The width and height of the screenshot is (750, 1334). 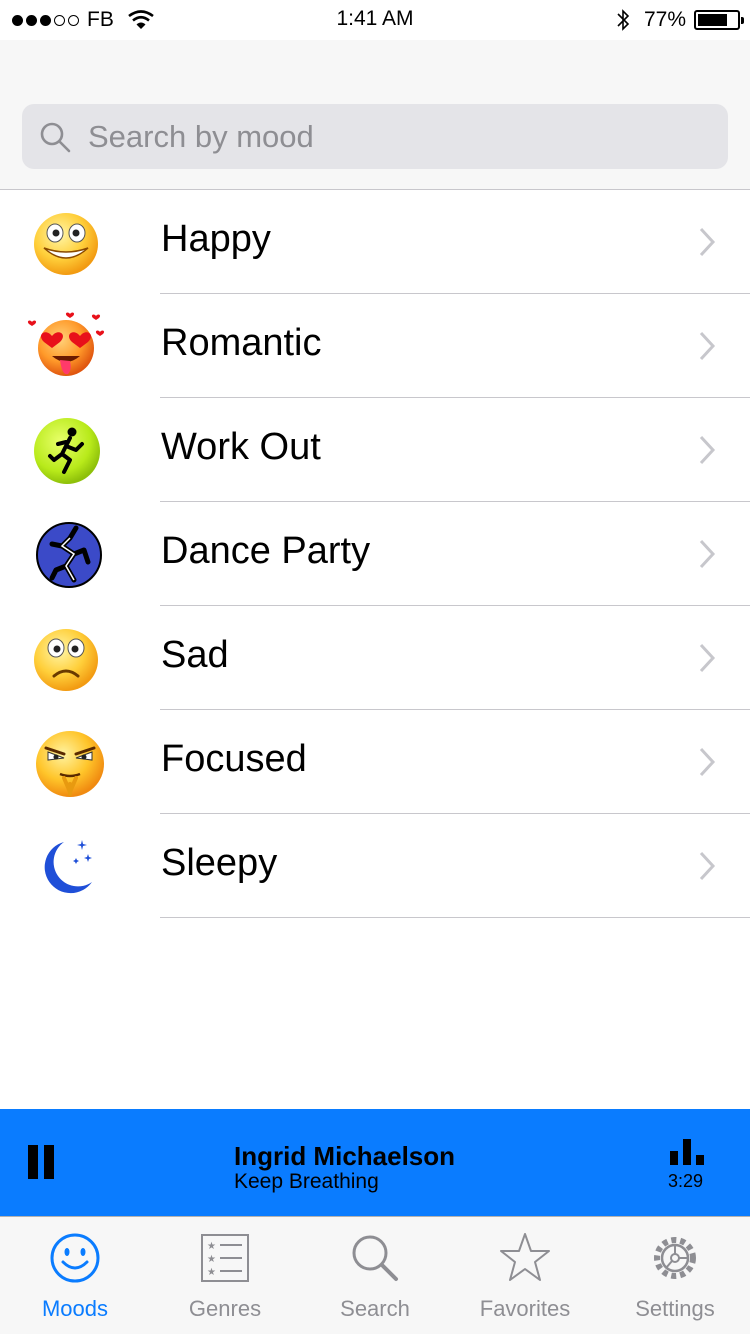 I want to click on now-playing-song: Keep Breathing, so click(x=306, y=1181).